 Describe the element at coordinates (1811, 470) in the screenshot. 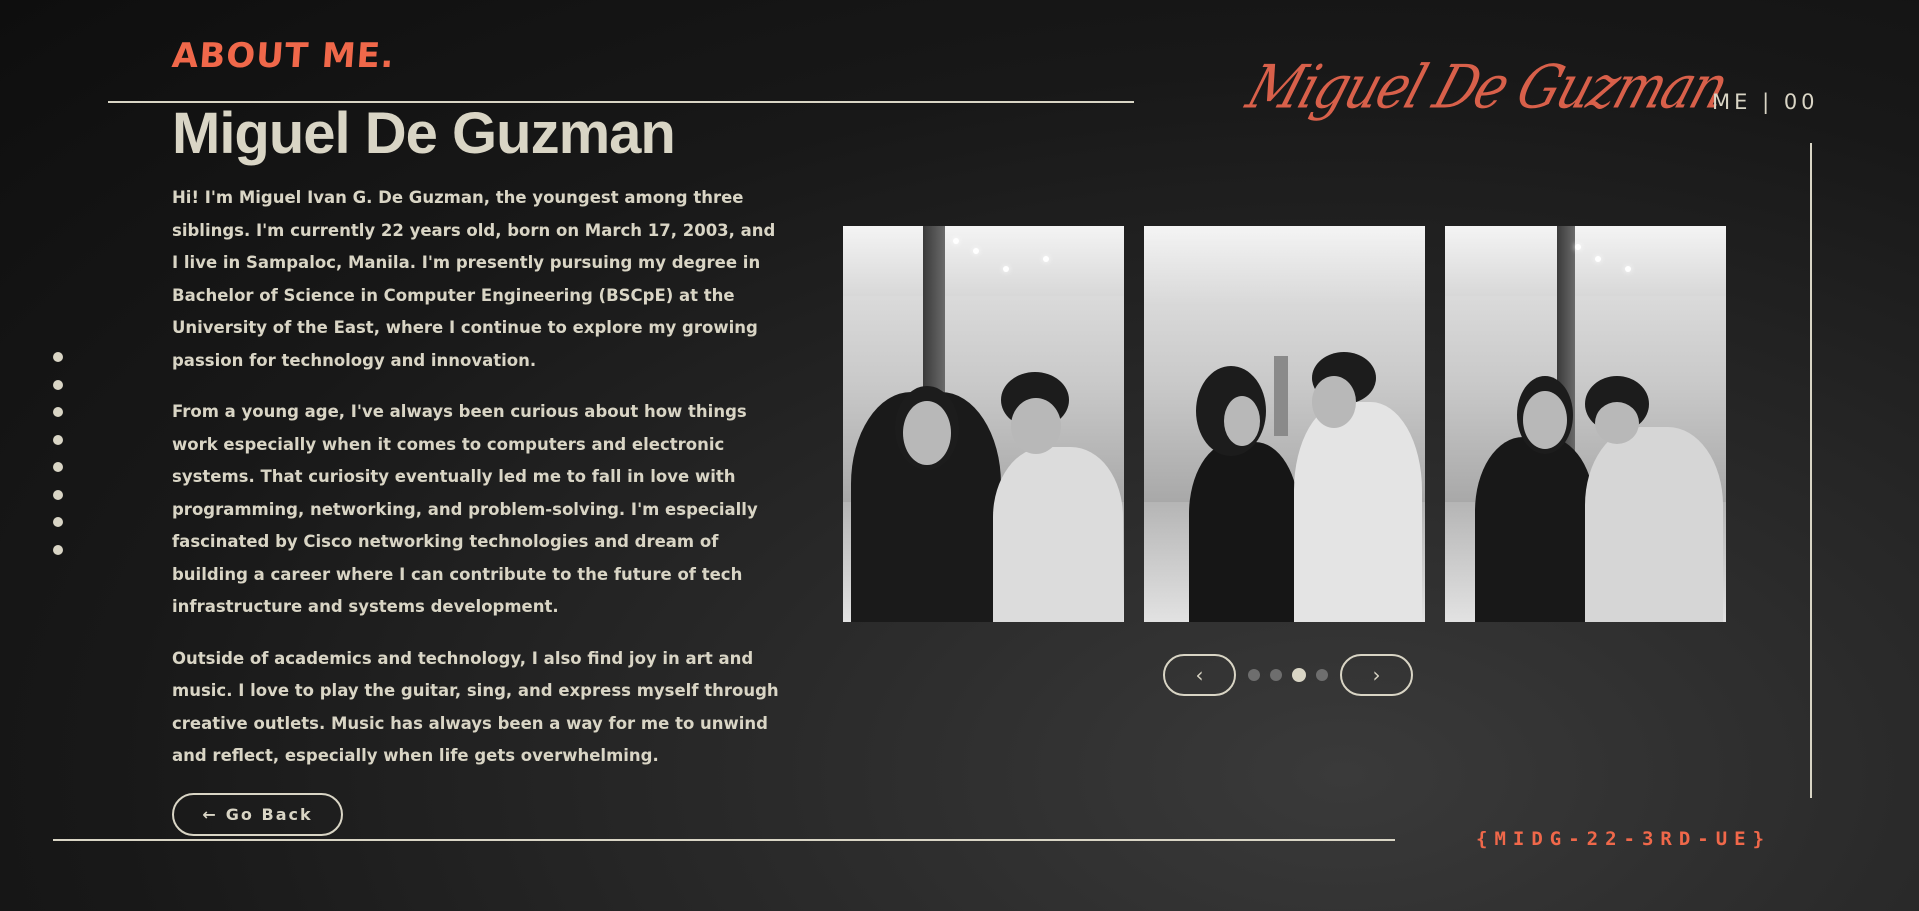

I see `right-divider` at that location.